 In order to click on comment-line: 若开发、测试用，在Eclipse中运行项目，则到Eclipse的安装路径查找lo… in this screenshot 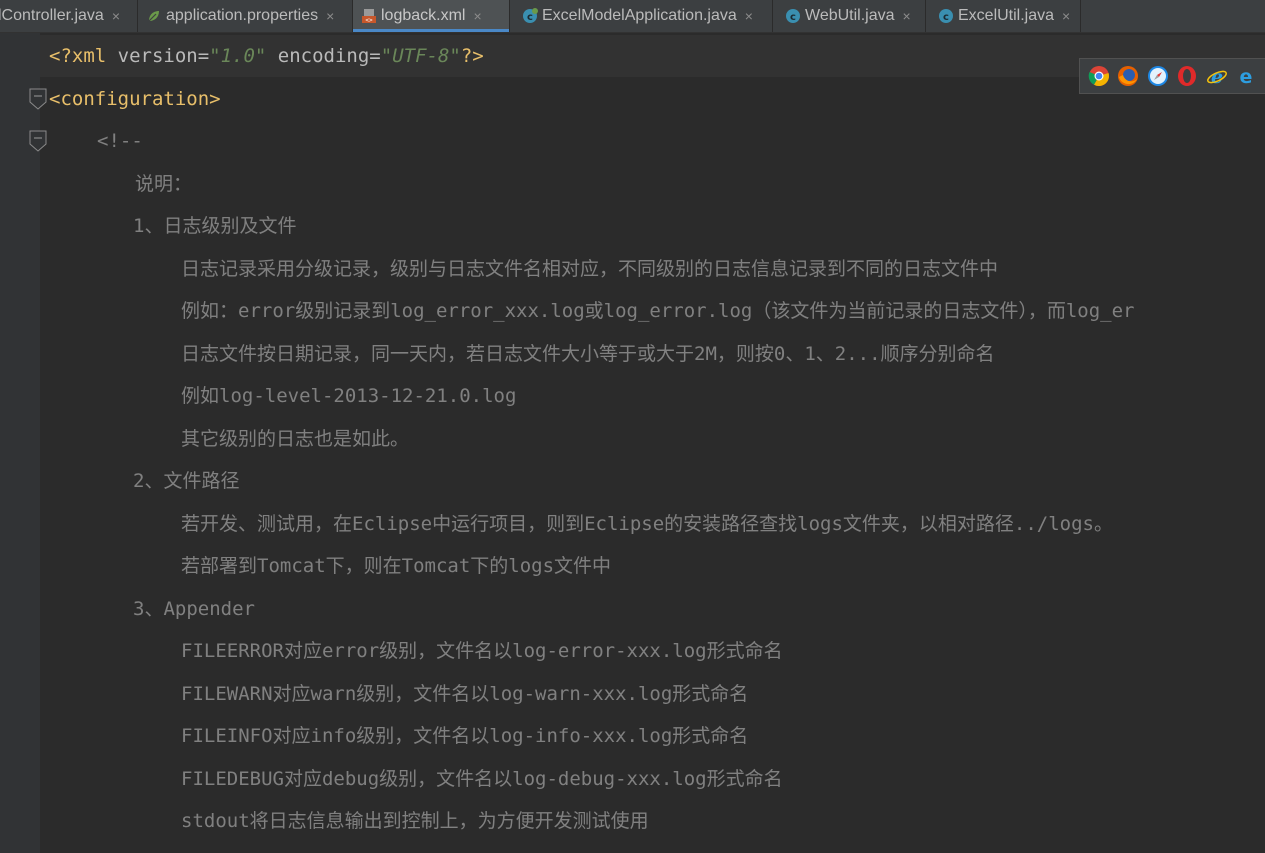, I will do `click(647, 524)`.